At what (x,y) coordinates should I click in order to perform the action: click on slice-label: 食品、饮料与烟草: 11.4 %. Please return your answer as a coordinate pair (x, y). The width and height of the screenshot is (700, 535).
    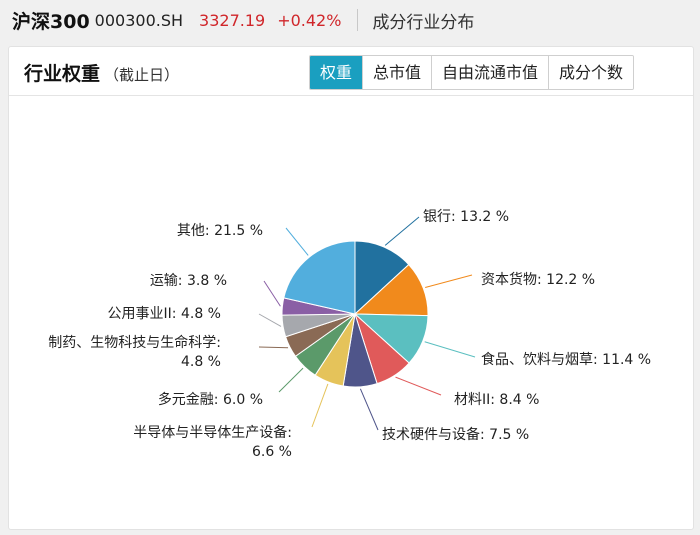
    Looking at the image, I should click on (566, 359).